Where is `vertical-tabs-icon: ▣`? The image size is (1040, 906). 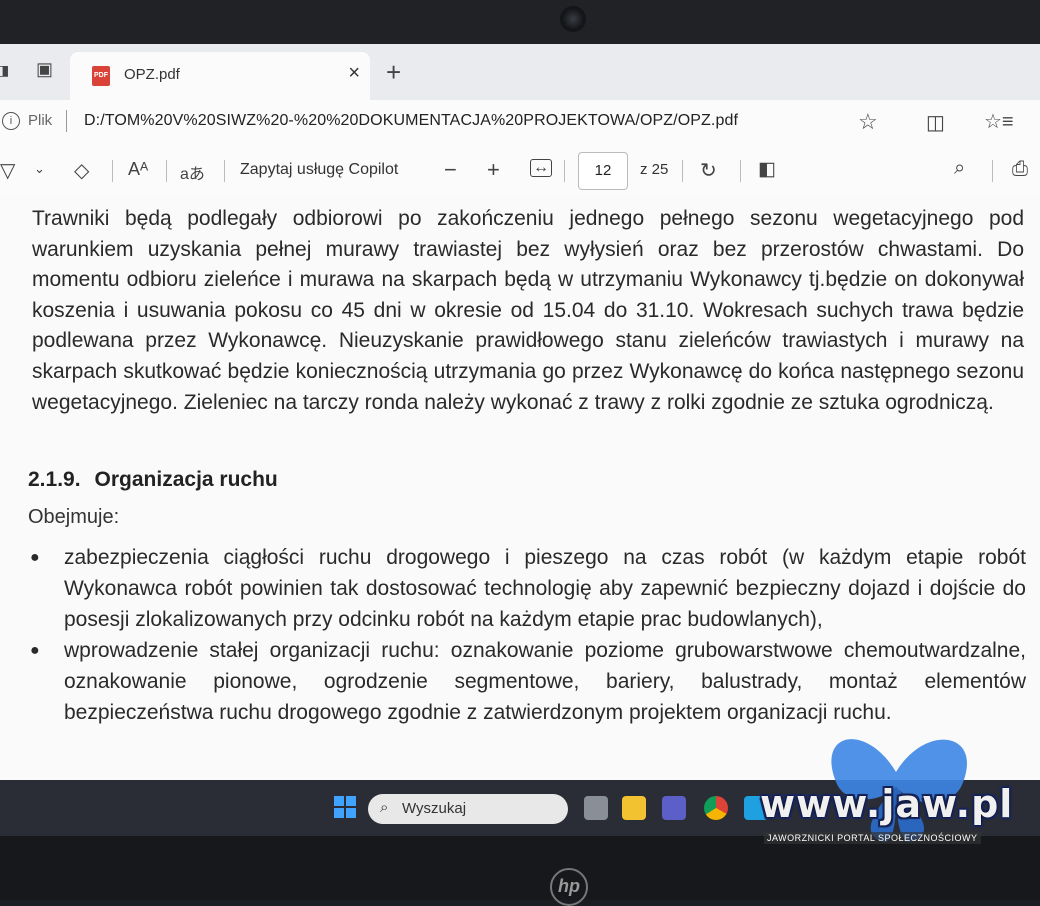
vertical-tabs-icon: ▣ is located at coordinates (44, 69).